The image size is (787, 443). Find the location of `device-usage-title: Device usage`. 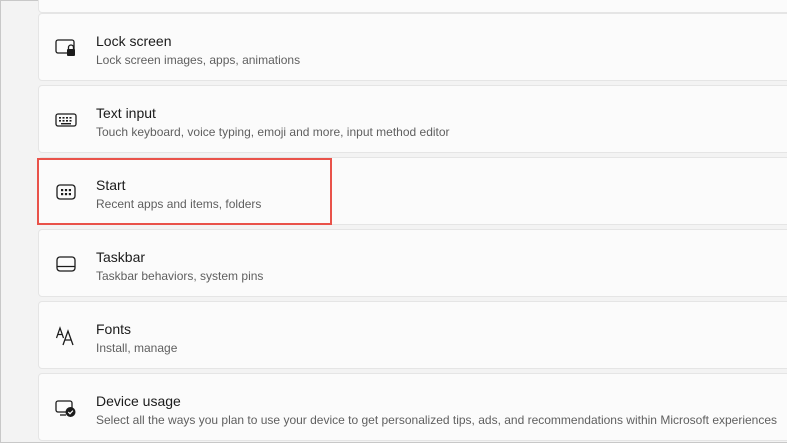

device-usage-title: Device usage is located at coordinates (138, 401).